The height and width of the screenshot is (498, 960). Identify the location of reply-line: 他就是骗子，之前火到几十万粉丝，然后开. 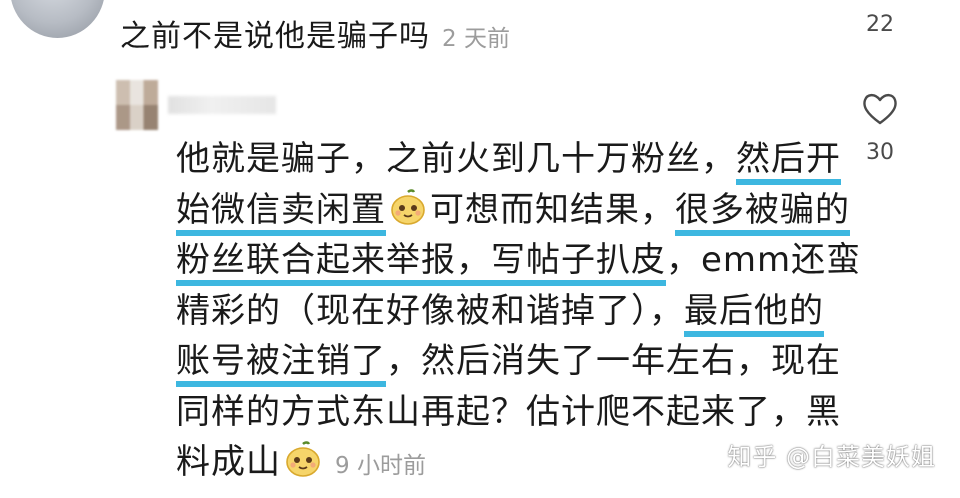
(508, 159).